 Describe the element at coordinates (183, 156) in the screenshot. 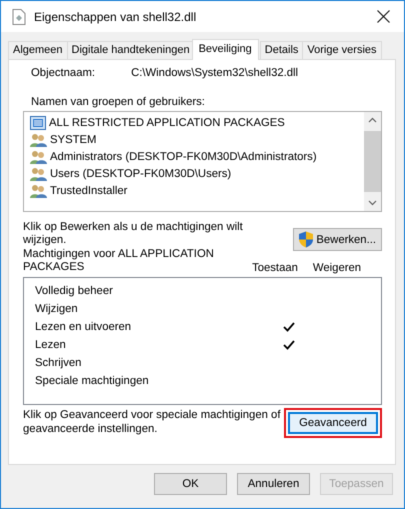

I see `user-group-name: Administrators (DESKTOP-FK0M30D\Administrators)` at that location.